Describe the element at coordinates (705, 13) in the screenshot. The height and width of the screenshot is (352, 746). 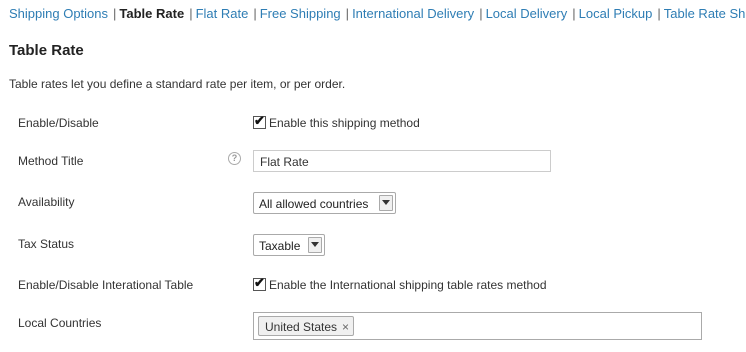
I see `subnav-table-rate-shipping: Table Rate Shipping` at that location.